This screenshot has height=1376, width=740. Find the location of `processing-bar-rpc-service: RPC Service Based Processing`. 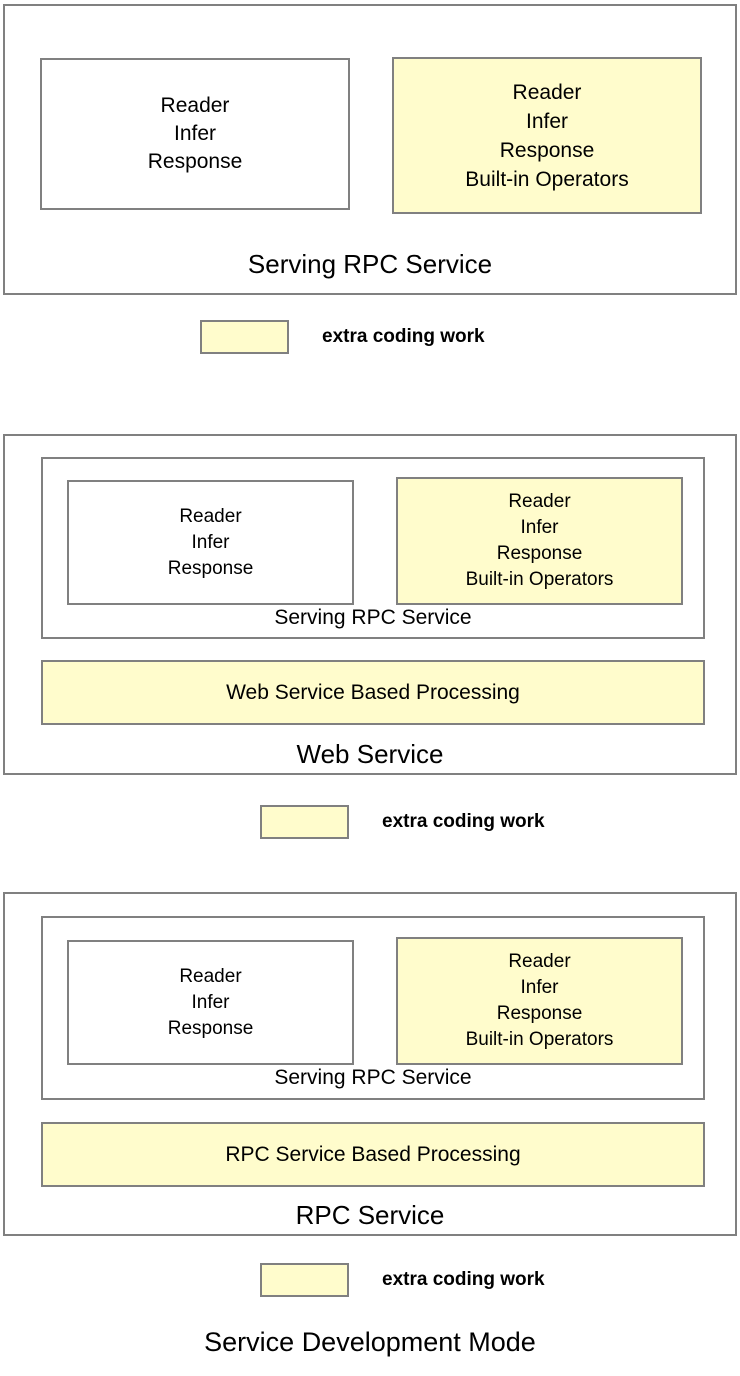

processing-bar-rpc-service: RPC Service Based Processing is located at coordinates (373, 1154).